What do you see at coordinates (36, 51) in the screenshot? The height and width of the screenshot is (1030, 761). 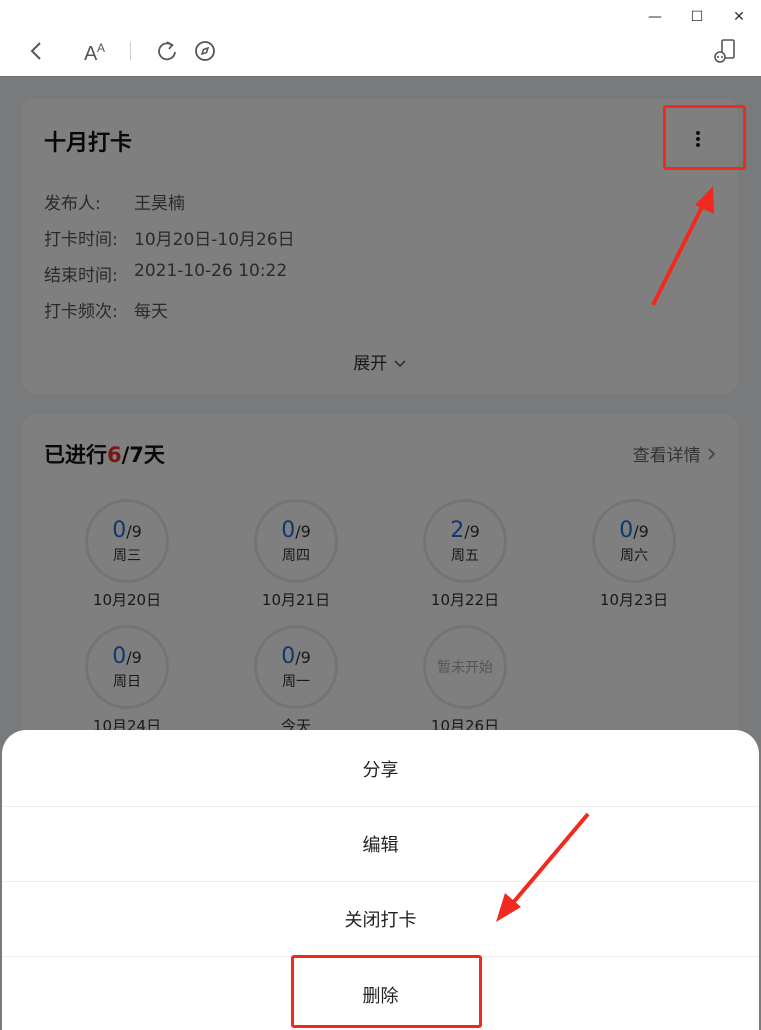 I see `back-icon` at bounding box center [36, 51].